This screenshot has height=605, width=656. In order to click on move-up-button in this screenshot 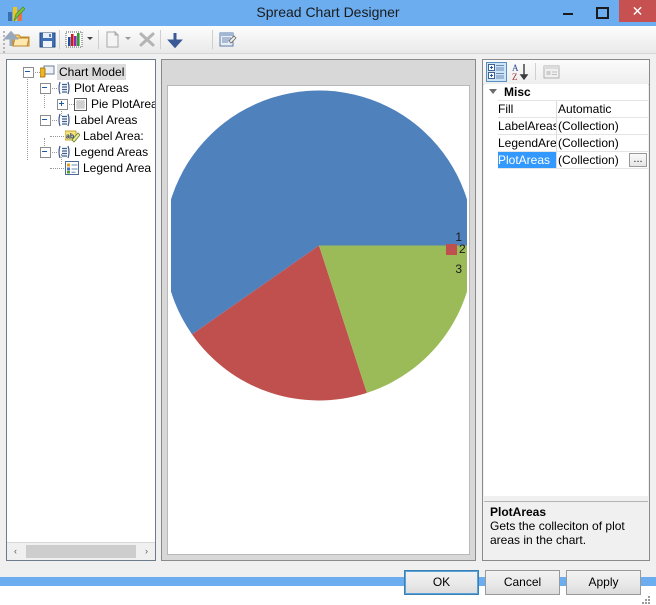, I will do `click(11, 39)`.